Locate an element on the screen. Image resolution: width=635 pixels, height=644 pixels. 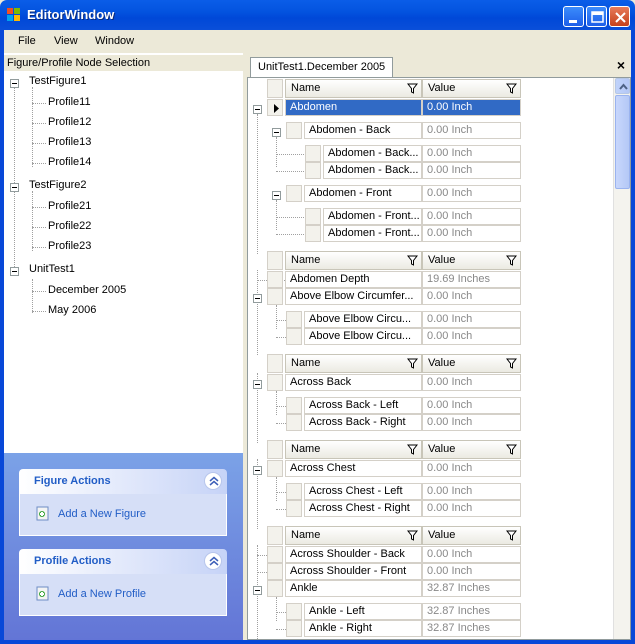
table-row-name: Across Back - Left is located at coordinates (363, 405).